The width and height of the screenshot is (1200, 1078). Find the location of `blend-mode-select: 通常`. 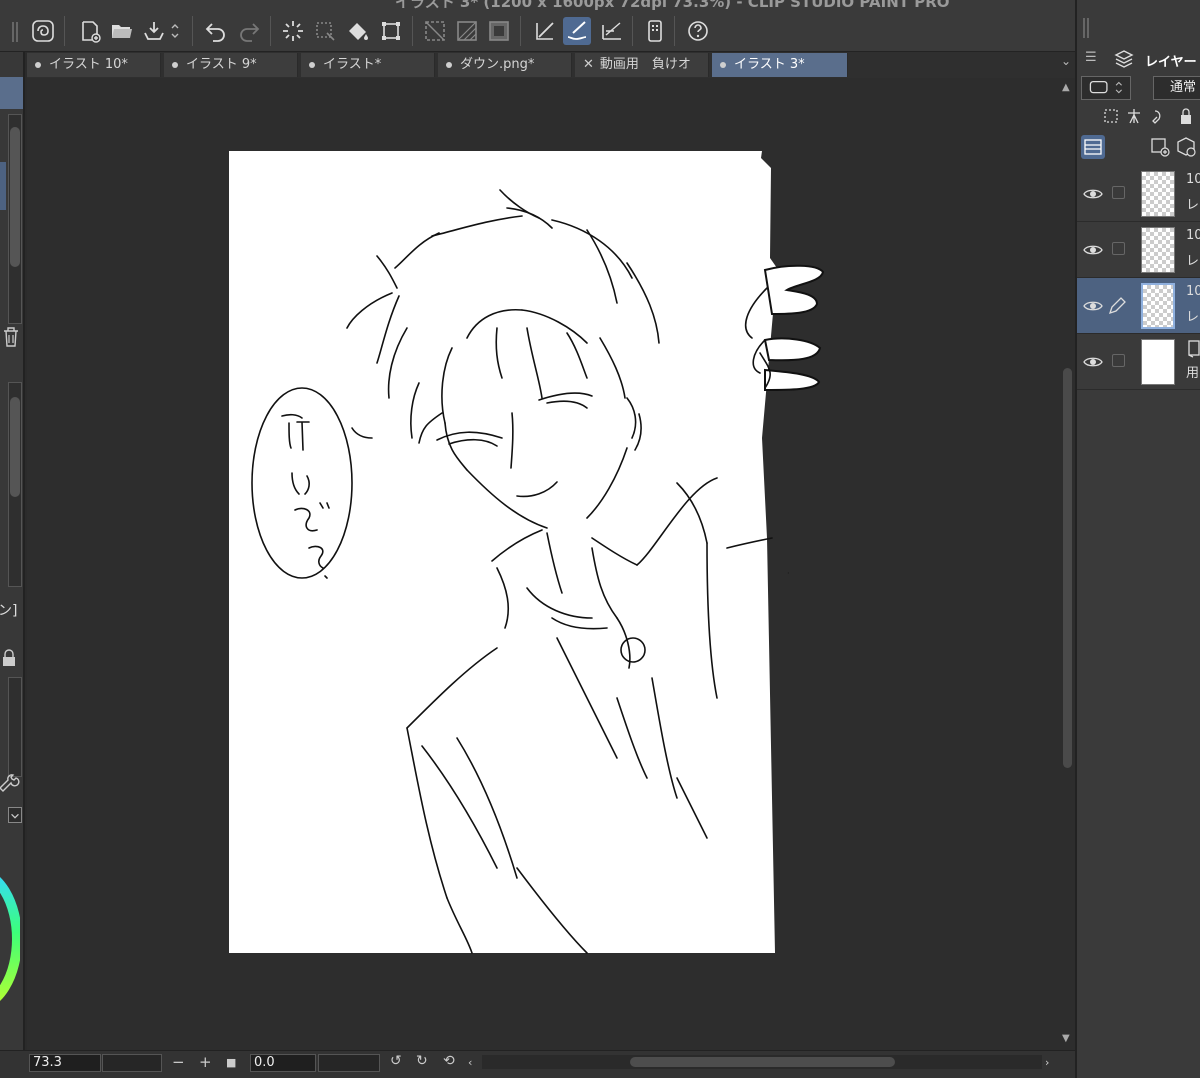

blend-mode-select: 通常 is located at coordinates (1176, 88).